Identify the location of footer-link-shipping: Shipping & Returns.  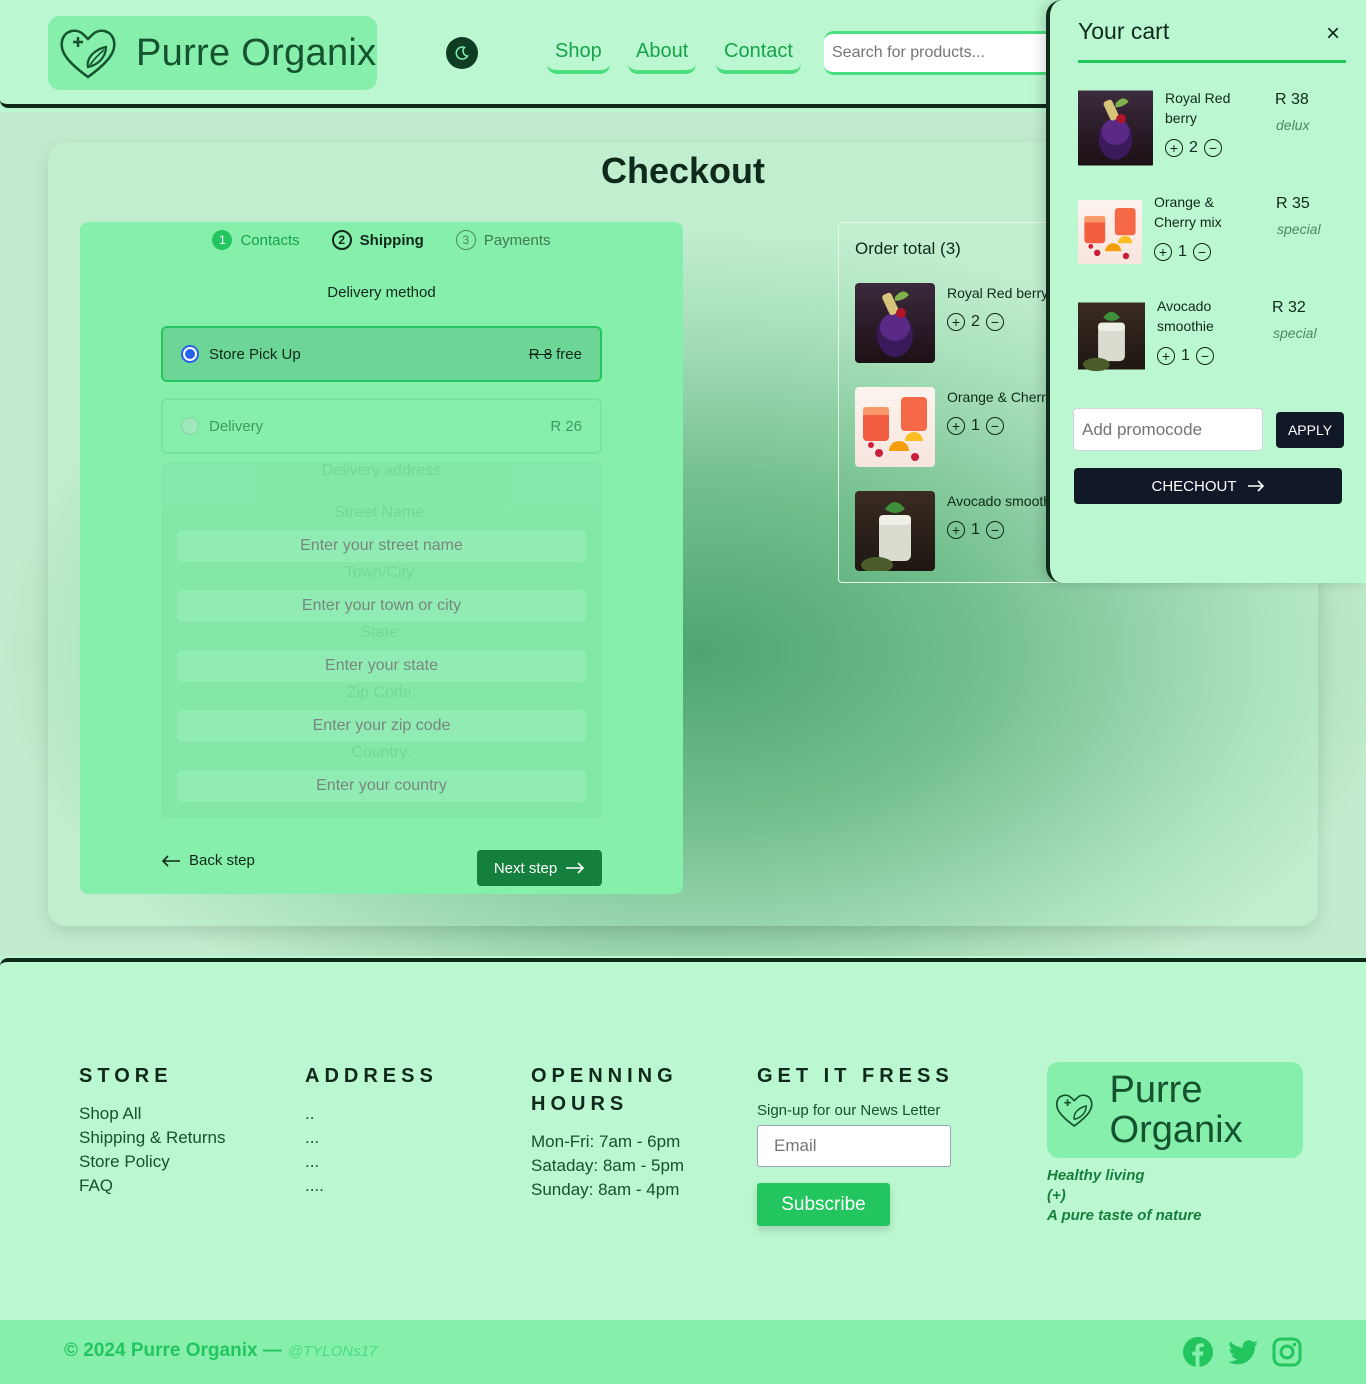
(152, 1138).